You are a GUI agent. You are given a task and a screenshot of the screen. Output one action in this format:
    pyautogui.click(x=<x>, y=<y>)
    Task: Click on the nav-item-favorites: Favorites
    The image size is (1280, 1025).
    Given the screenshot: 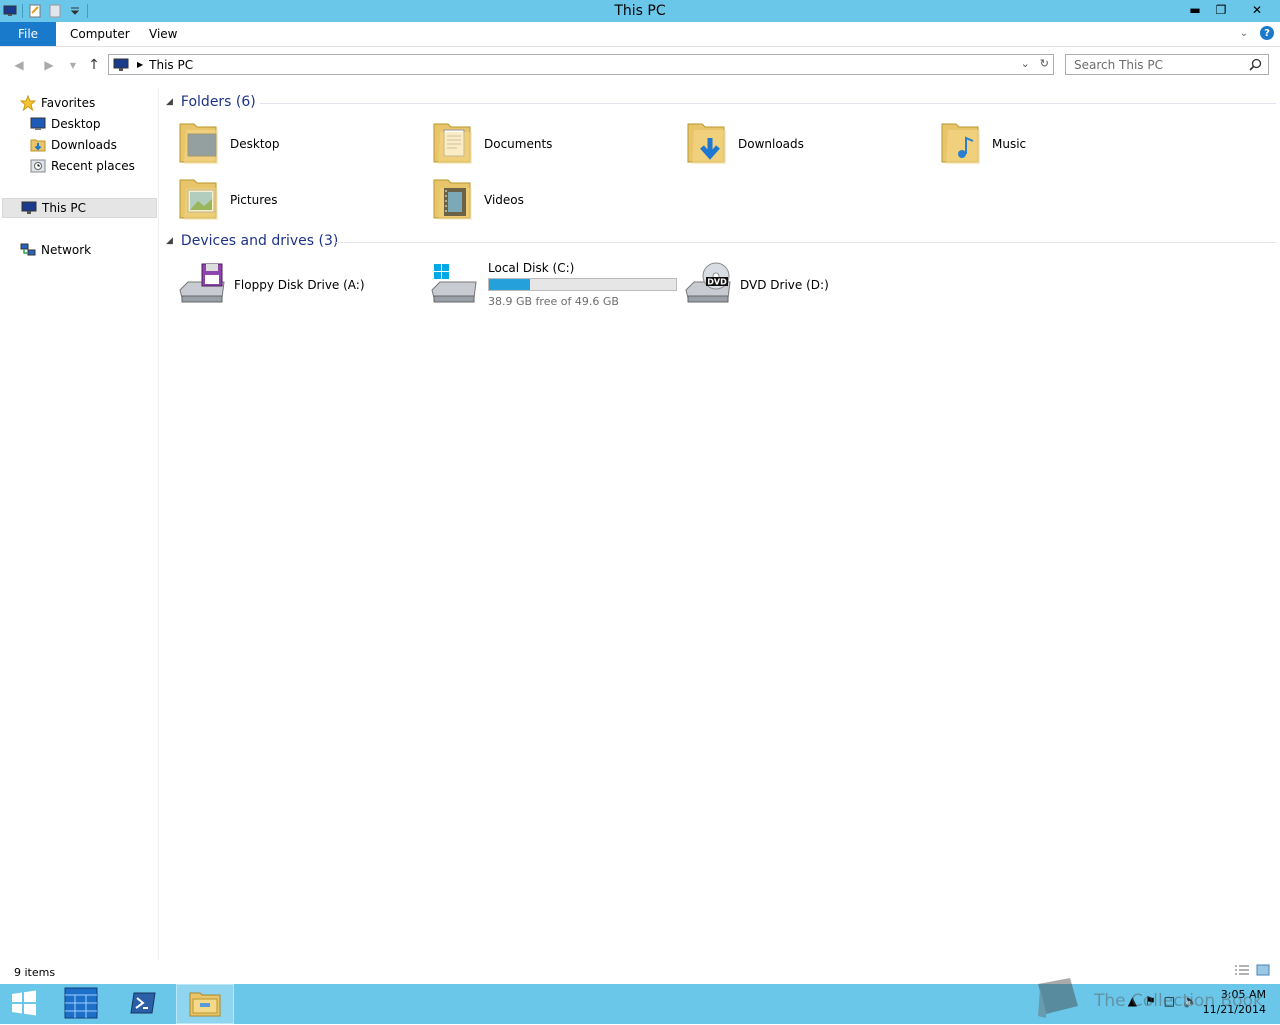 What is the action you would take?
    pyautogui.click(x=57, y=103)
    